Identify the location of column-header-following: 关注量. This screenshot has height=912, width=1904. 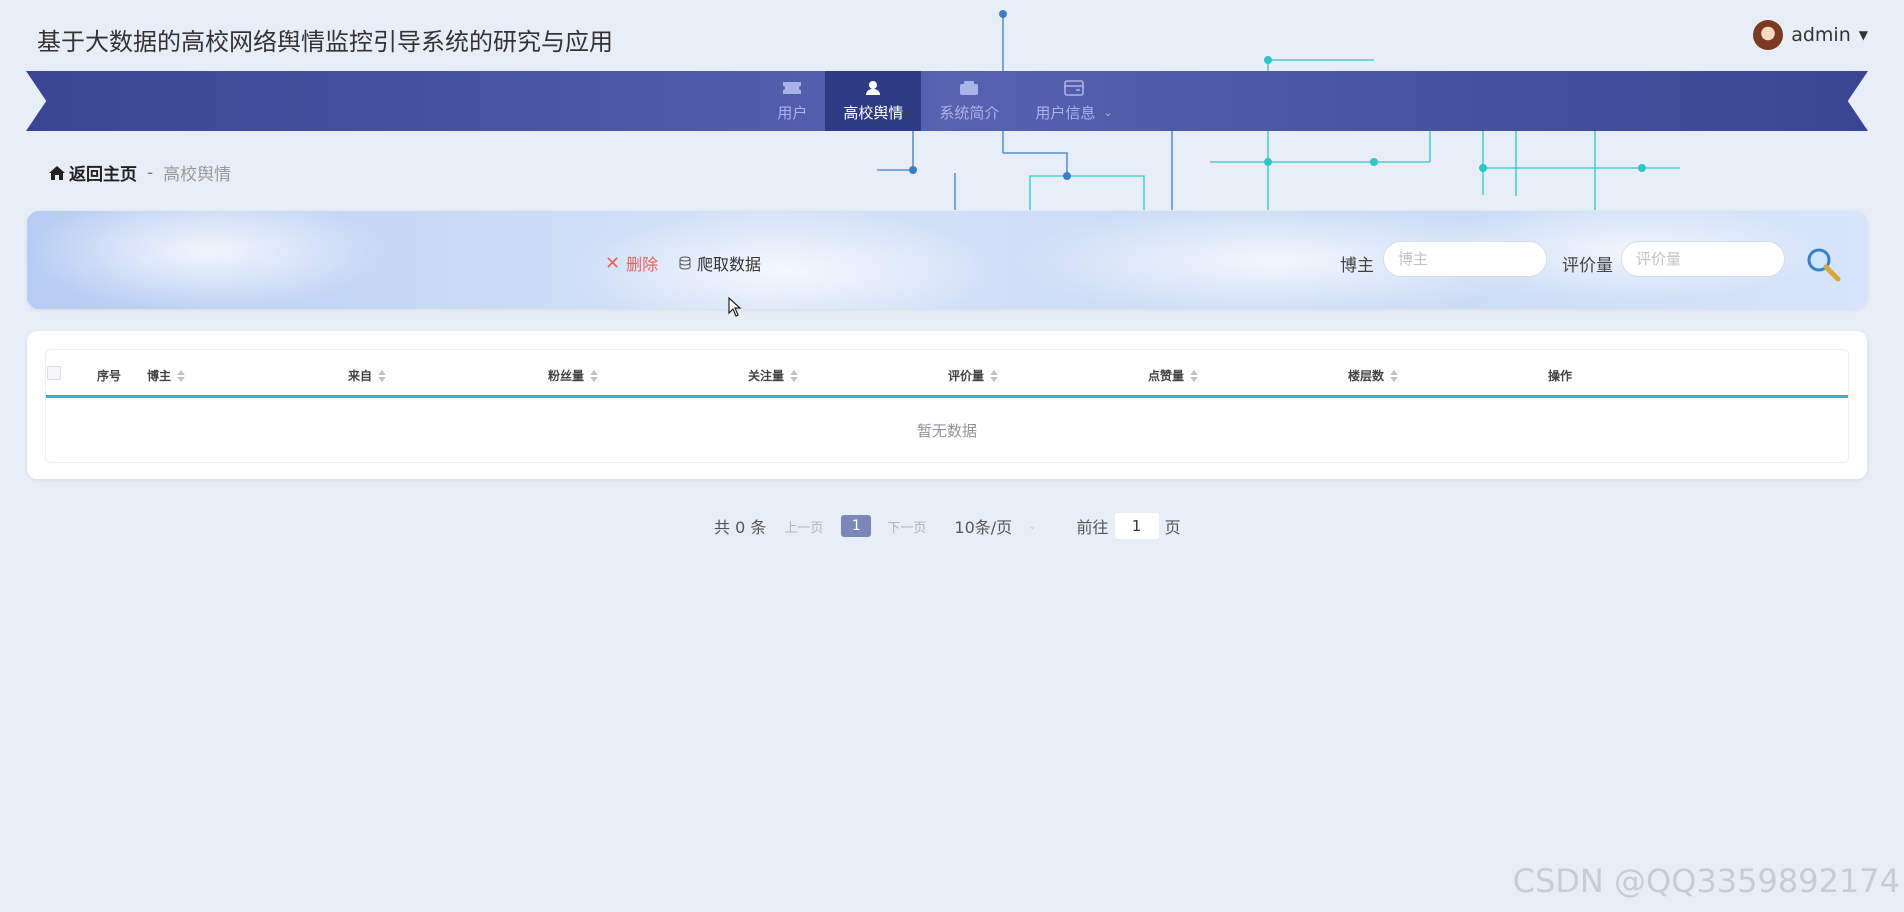
(773, 375).